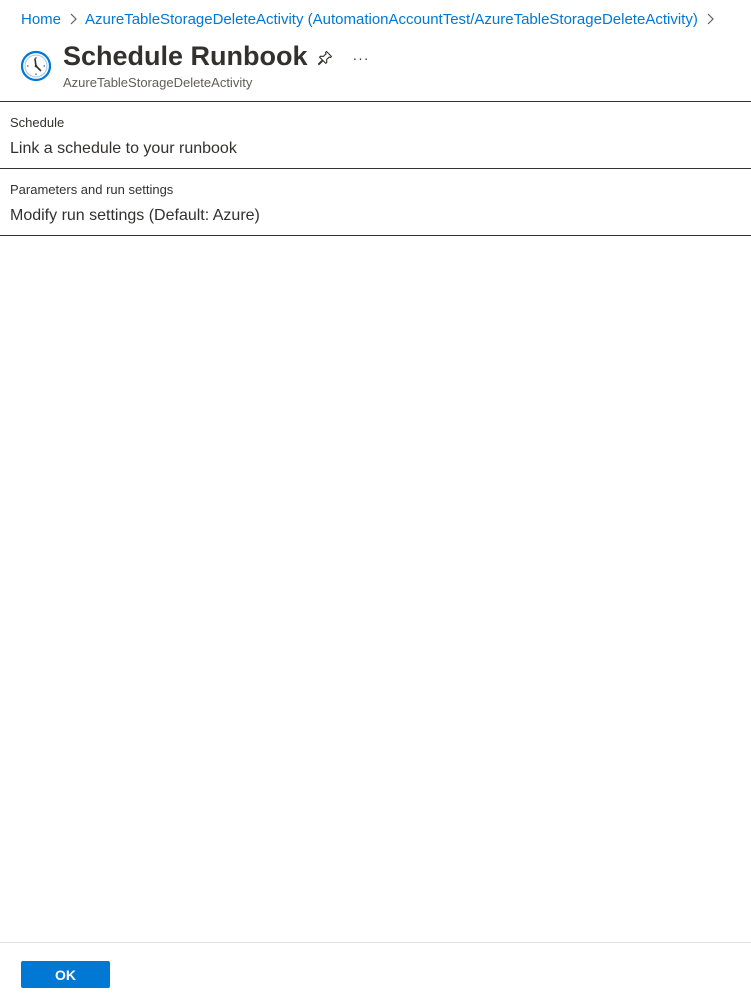  I want to click on parameters-section-label: Parameters and run settings, so click(92, 189).